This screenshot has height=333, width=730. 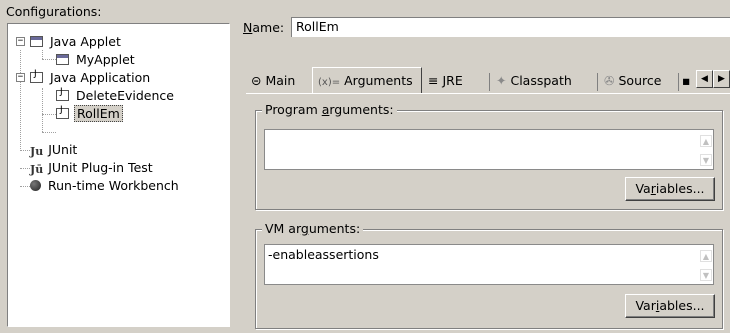 What do you see at coordinates (632, 82) in the screenshot?
I see `tab-source: ✇ Source` at bounding box center [632, 82].